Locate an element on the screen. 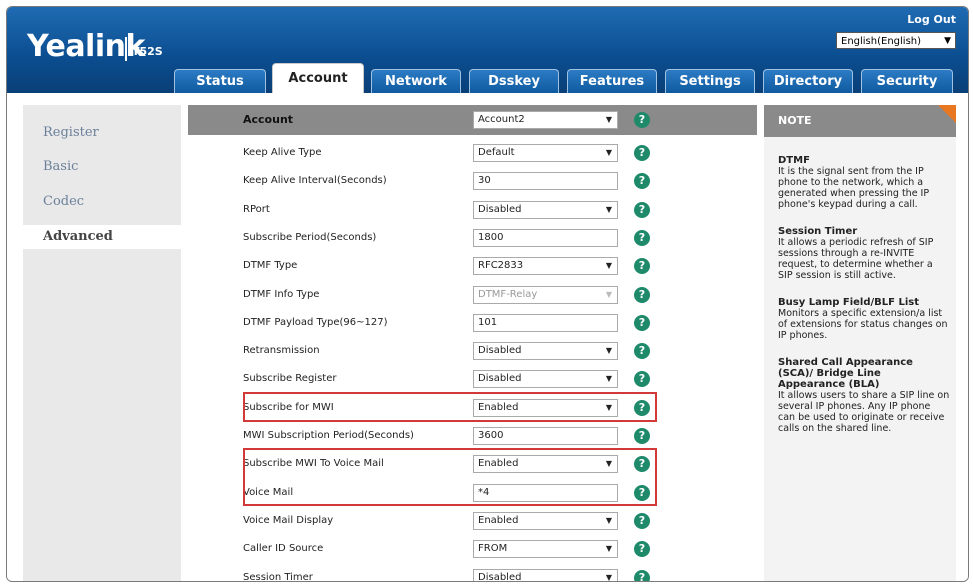  setting-label: Keep Alive Type is located at coordinates (282, 152).